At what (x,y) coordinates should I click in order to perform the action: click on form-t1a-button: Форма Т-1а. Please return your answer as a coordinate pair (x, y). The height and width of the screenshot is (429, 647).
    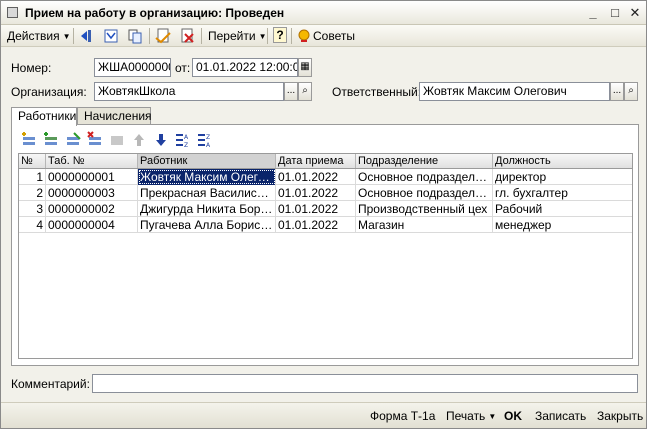
    Looking at the image, I should click on (402, 416).